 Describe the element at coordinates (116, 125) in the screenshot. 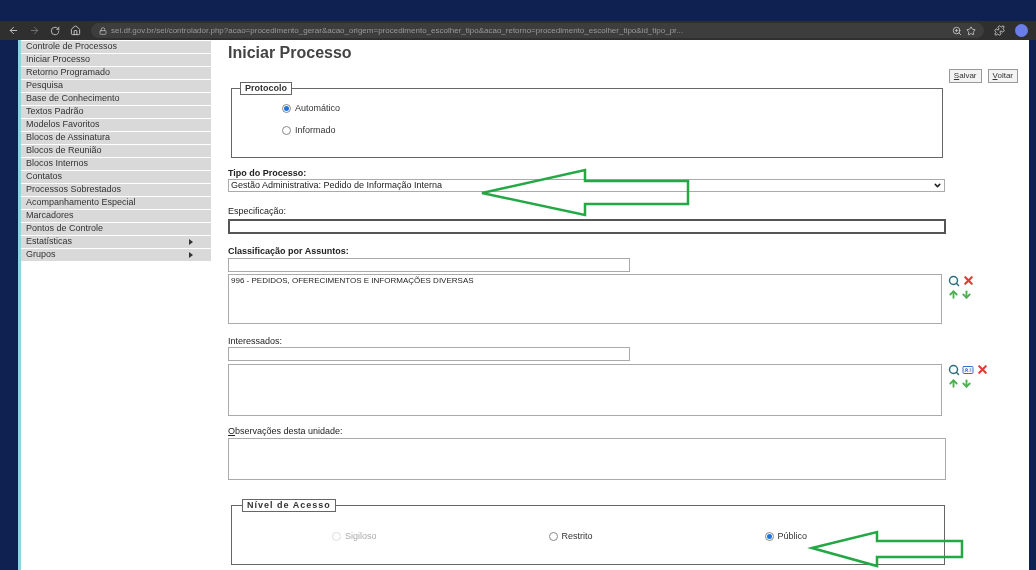

I see `sidebar-item: Modelos Favoritos` at that location.